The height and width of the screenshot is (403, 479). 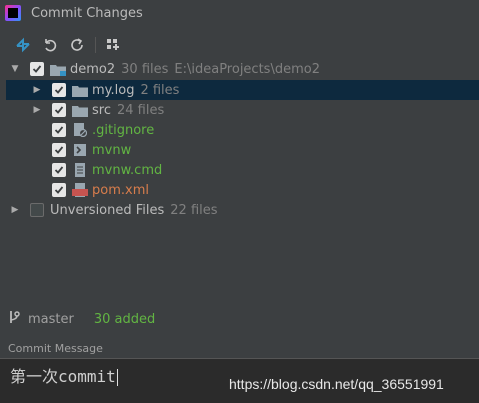 I want to click on commit-message-text: 第一次commit, so click(x=64, y=375).